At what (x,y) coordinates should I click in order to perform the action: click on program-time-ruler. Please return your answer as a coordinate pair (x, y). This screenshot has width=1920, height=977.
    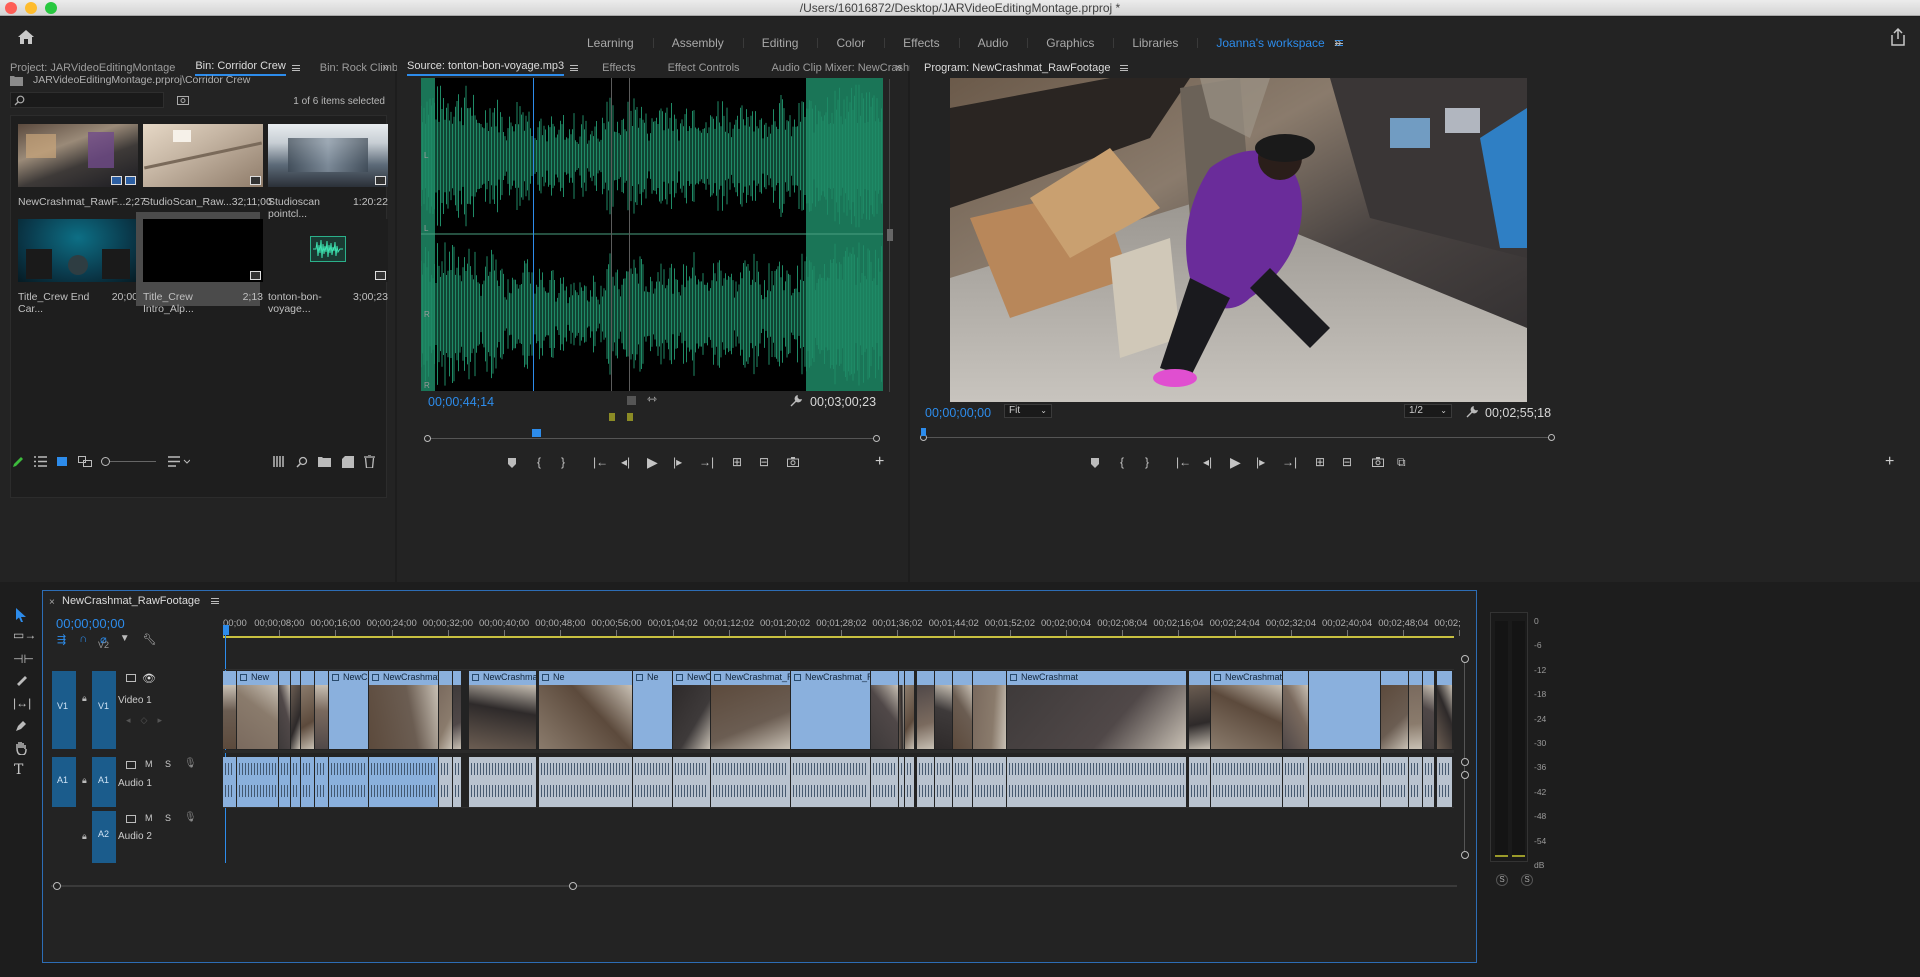
    Looking at the image, I should click on (1237, 435).